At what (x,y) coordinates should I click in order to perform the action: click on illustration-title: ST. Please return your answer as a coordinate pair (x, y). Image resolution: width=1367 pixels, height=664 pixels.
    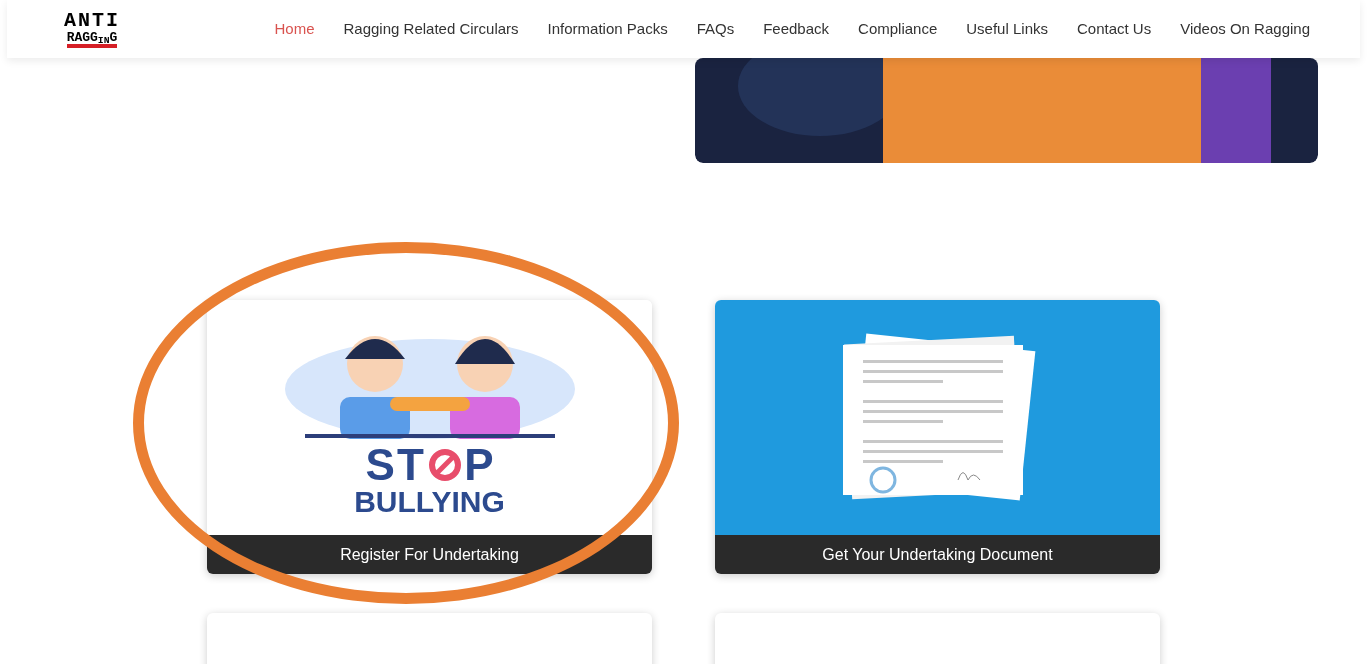
    Looking at the image, I should click on (396, 464).